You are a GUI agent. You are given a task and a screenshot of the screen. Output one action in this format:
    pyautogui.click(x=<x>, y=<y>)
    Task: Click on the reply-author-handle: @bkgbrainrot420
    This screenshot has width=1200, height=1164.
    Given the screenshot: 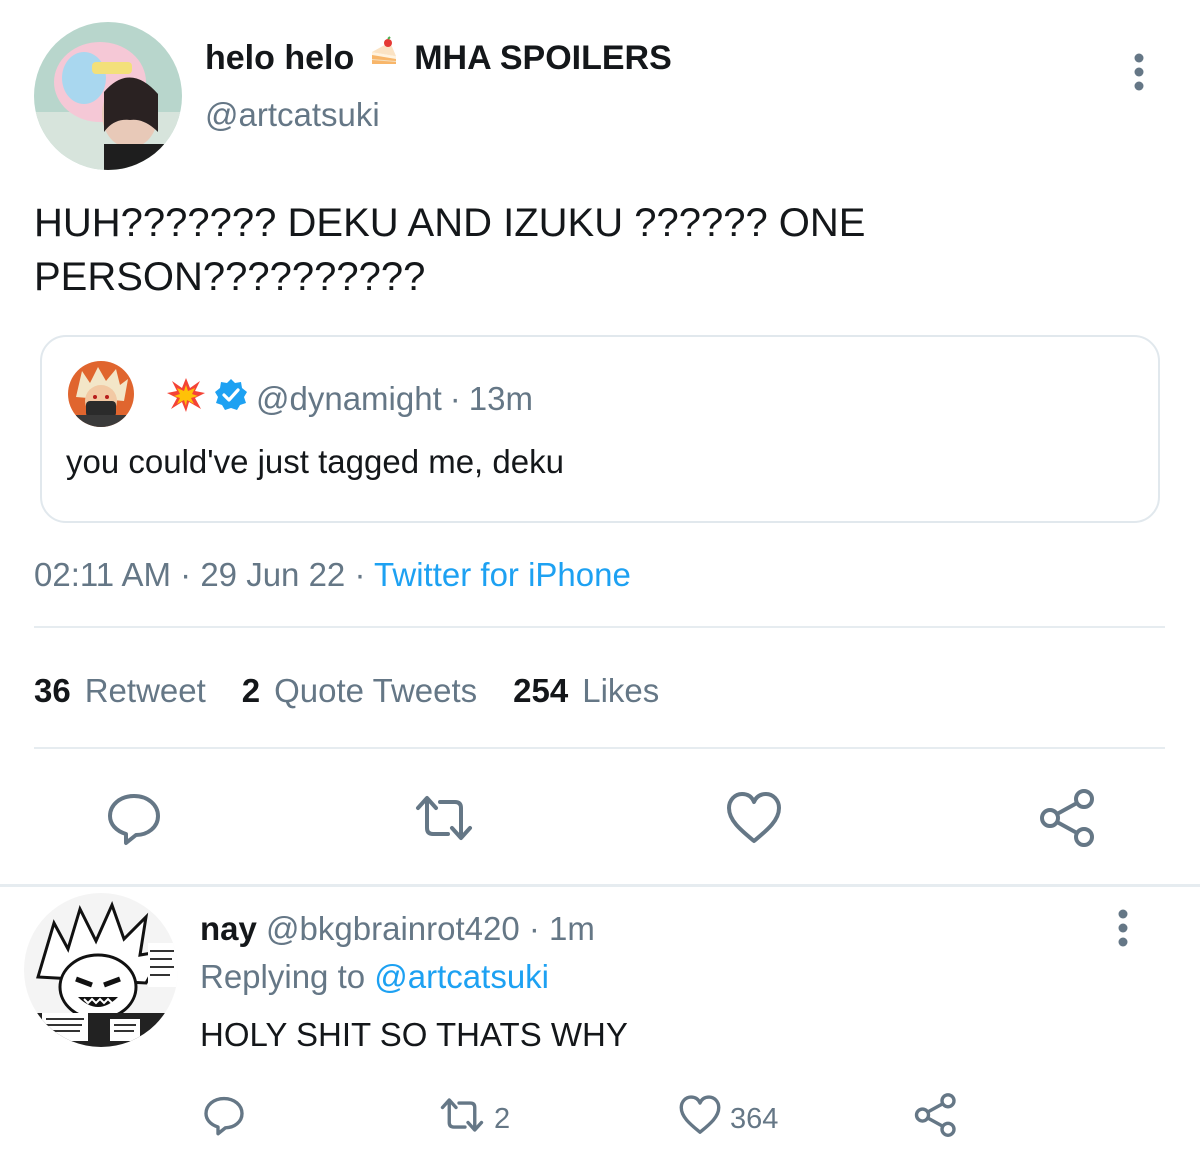 What is the action you would take?
    pyautogui.click(x=393, y=928)
    